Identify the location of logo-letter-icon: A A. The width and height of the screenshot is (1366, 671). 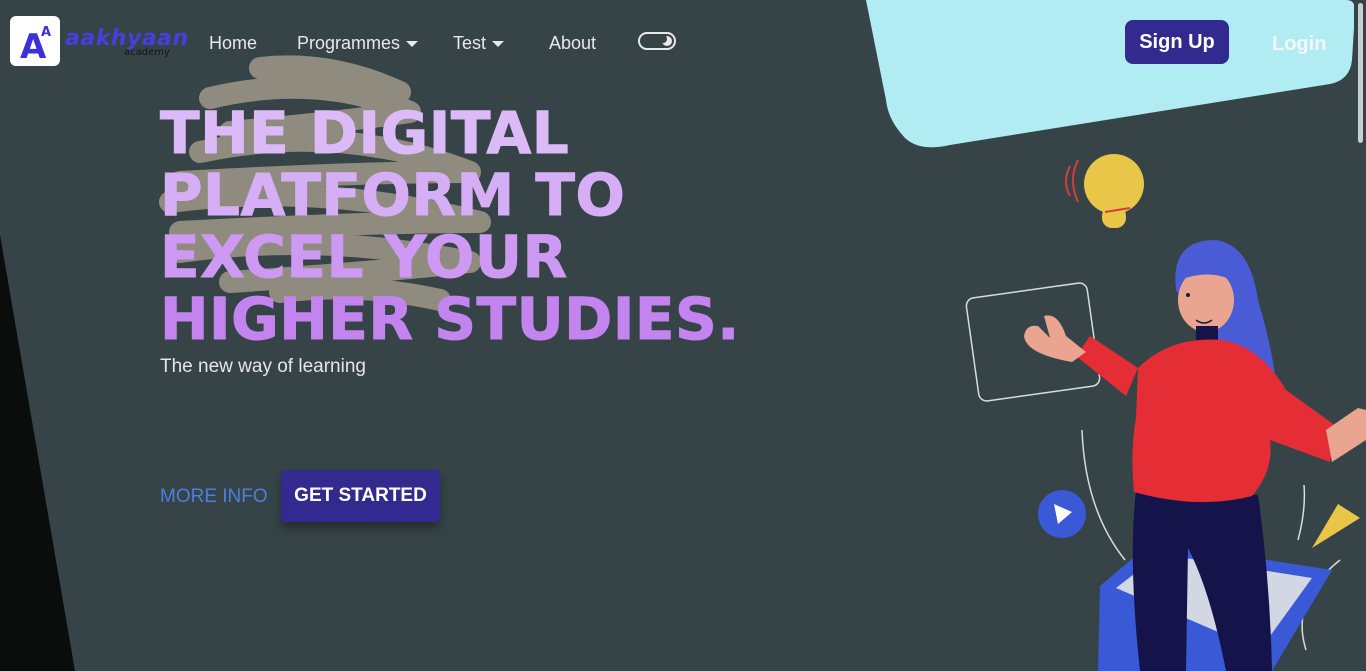
(35, 45).